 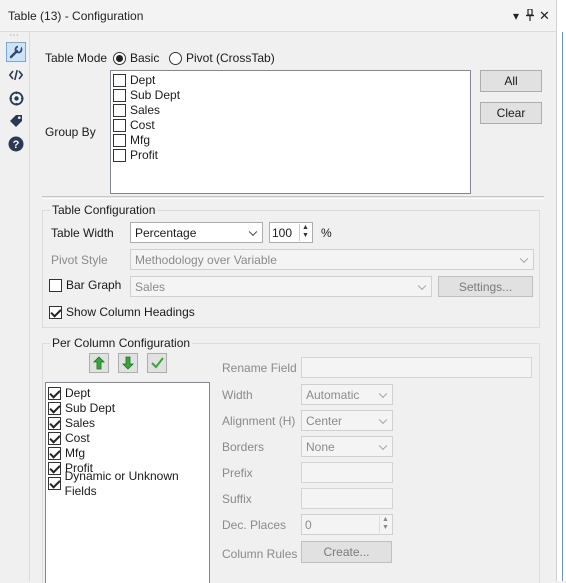 What do you see at coordinates (293, 197) in the screenshot?
I see `section-separator` at bounding box center [293, 197].